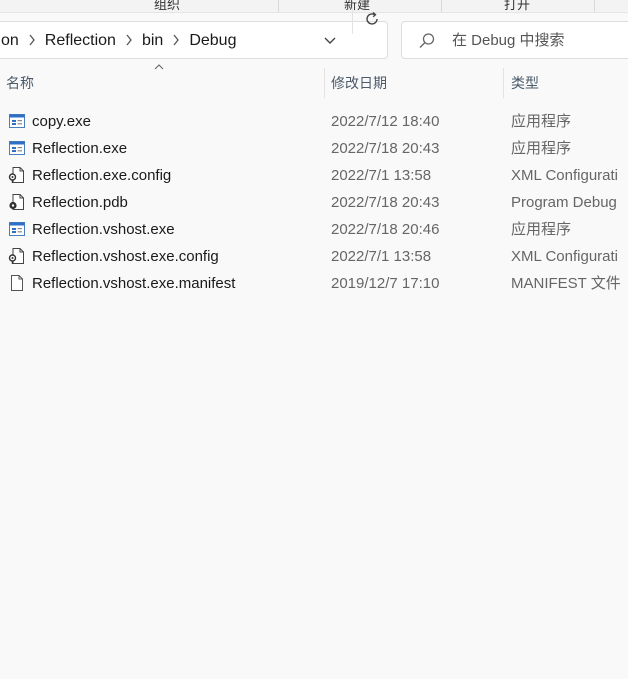  Describe the element at coordinates (564, 202) in the screenshot. I see `file-type: Program Debug` at that location.